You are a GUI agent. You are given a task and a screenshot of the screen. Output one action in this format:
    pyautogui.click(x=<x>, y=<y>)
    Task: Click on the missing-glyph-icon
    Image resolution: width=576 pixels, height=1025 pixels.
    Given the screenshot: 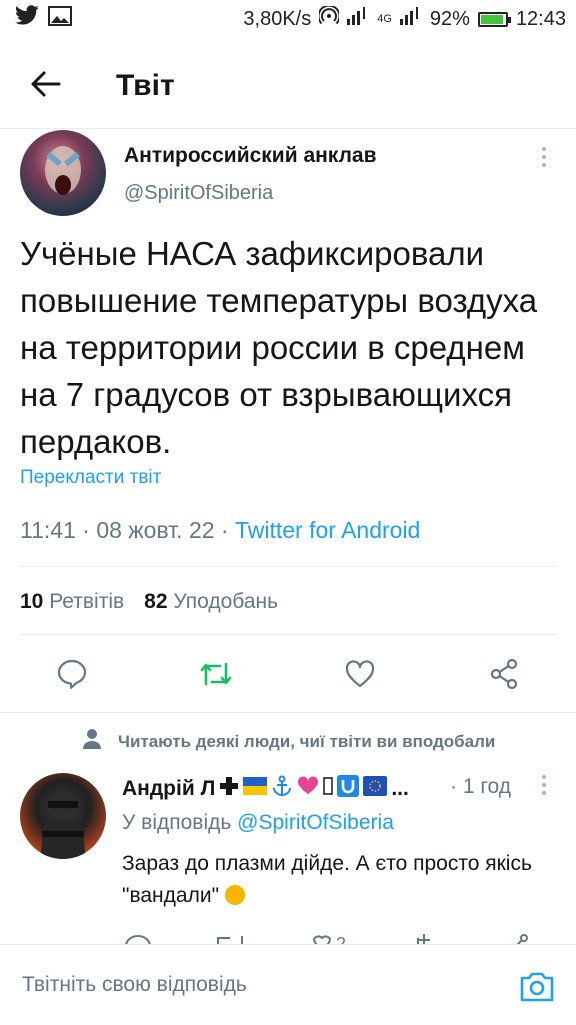 What is the action you would take?
    pyautogui.click(x=328, y=789)
    